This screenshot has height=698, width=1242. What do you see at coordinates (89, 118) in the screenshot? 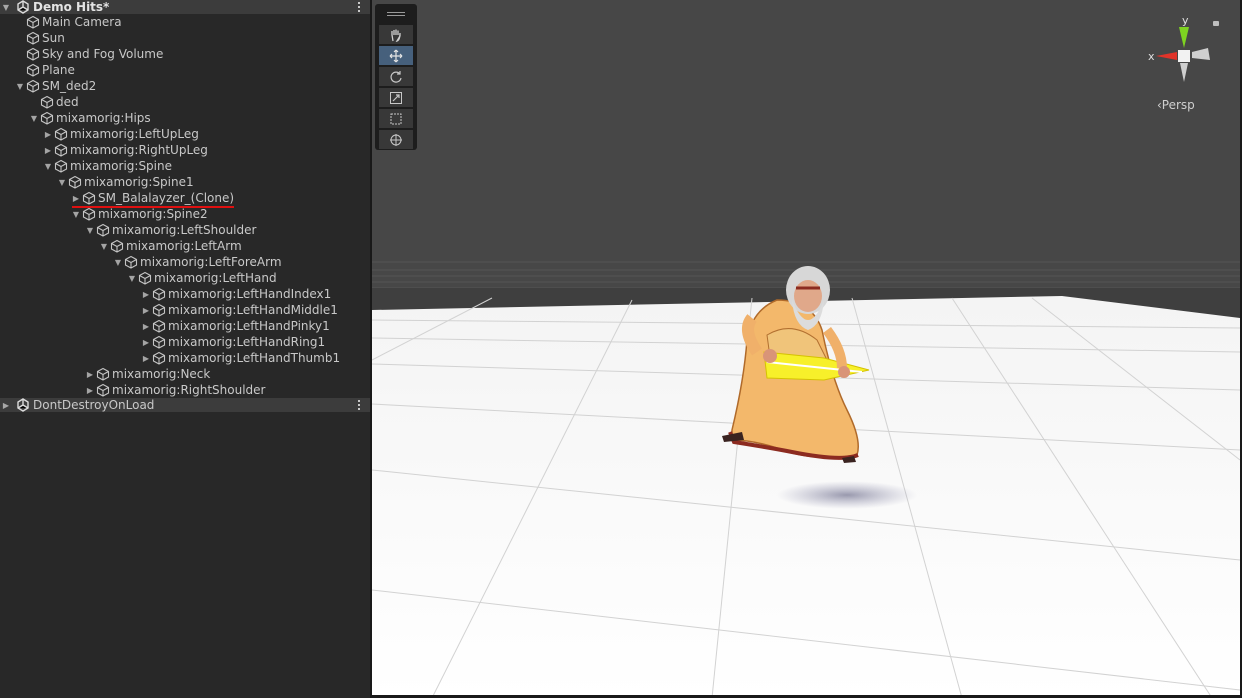
I see `hierarchy-item: ▼ mixamorig:Hips` at bounding box center [89, 118].